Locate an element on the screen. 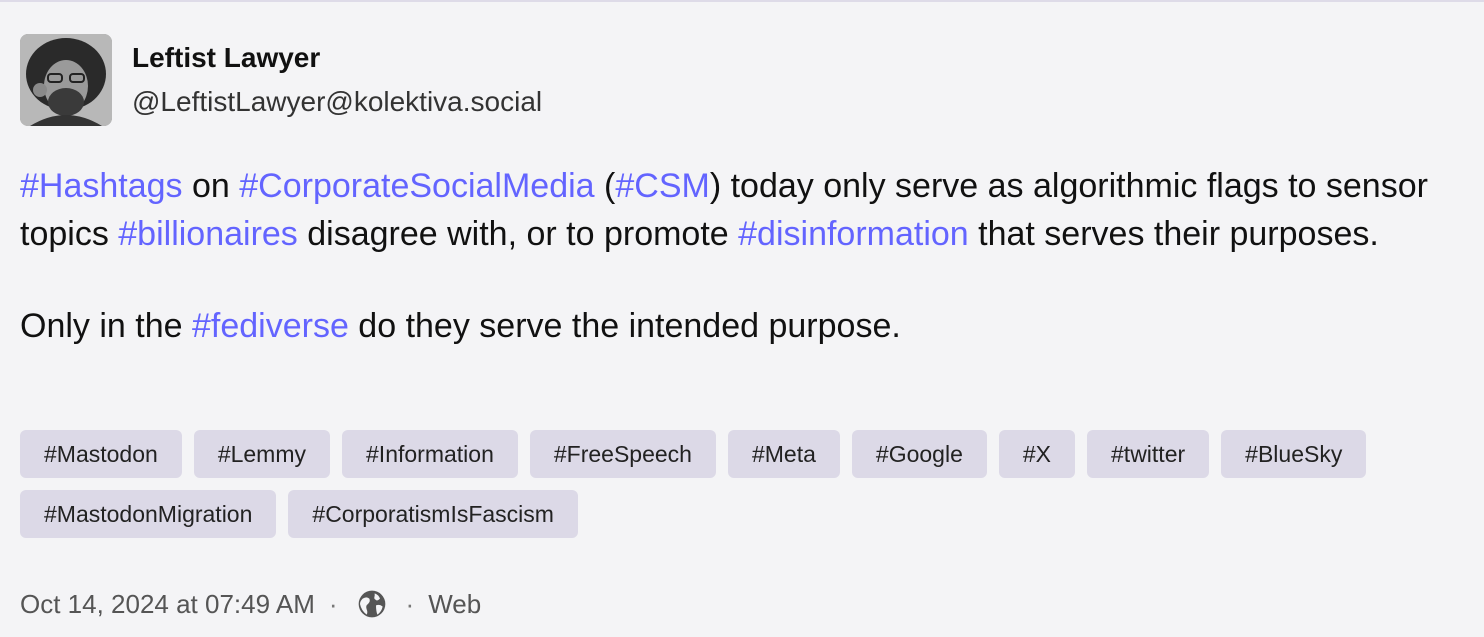  avatar is located at coordinates (66, 80).